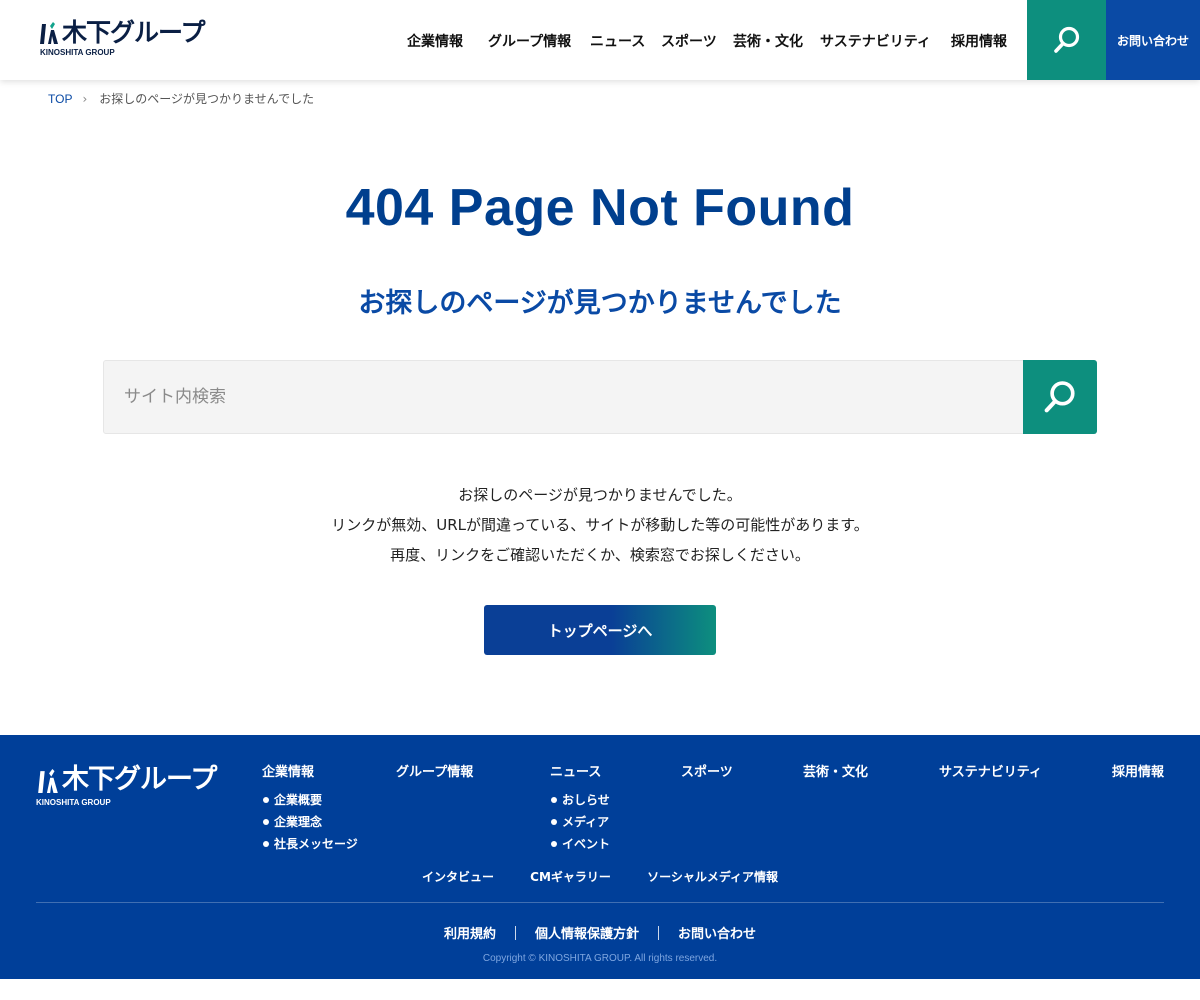 This screenshot has height=1000, width=1200. I want to click on footer-link-media: メディア, so click(580, 822).